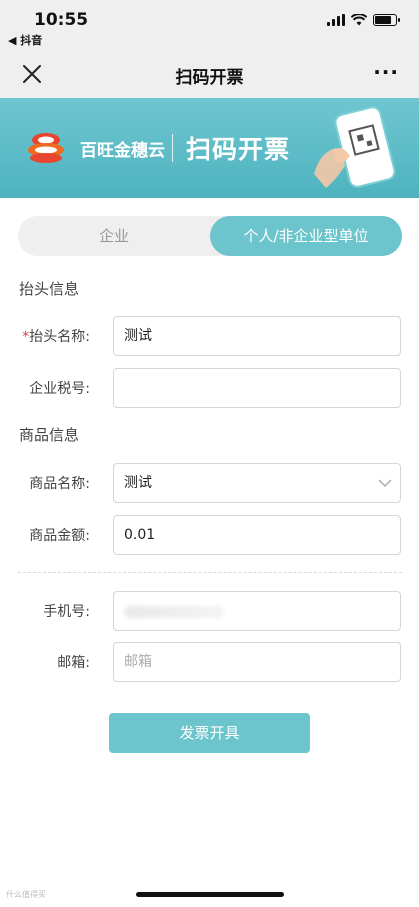  Describe the element at coordinates (174, 612) in the screenshot. I see `phone-value-blurred` at that location.